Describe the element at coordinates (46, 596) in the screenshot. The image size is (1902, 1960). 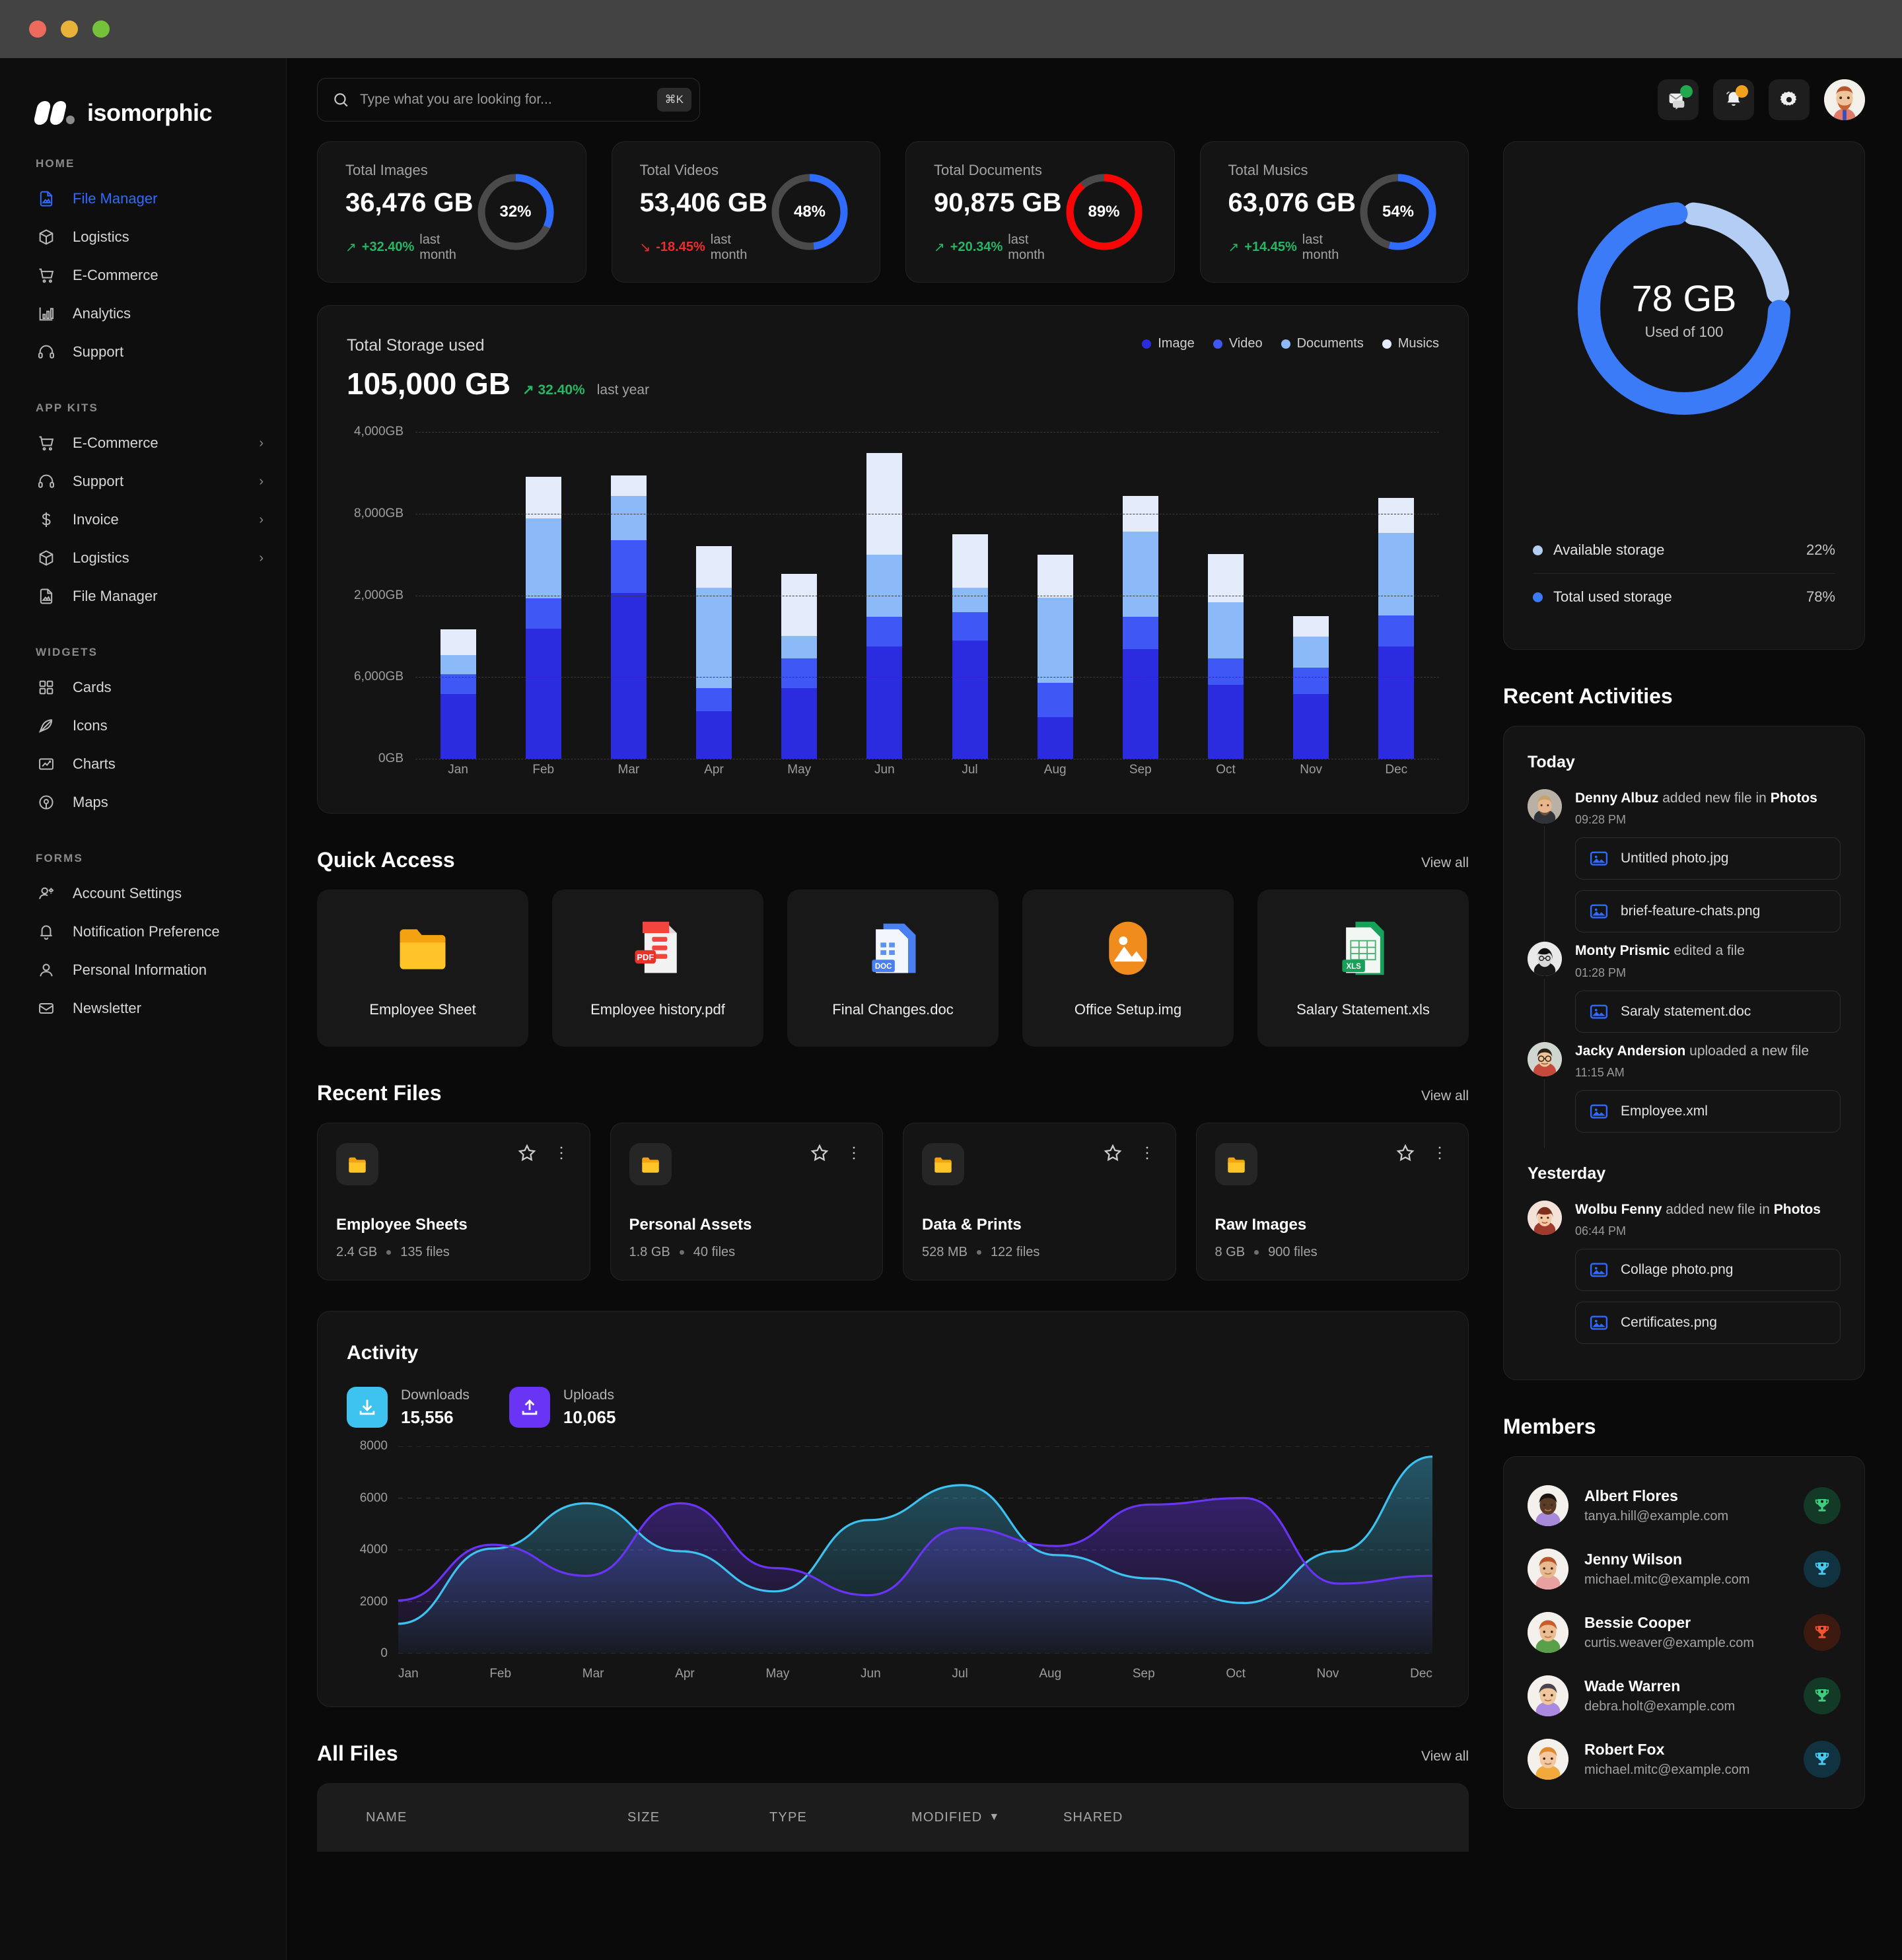
I see `file-image-icon` at that location.